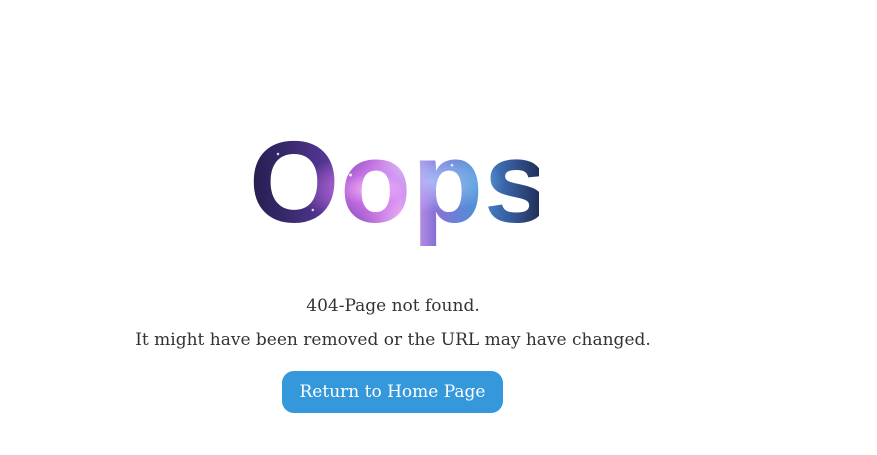  What do you see at coordinates (392, 392) in the screenshot?
I see `return-home-button: Return to Home Page` at bounding box center [392, 392].